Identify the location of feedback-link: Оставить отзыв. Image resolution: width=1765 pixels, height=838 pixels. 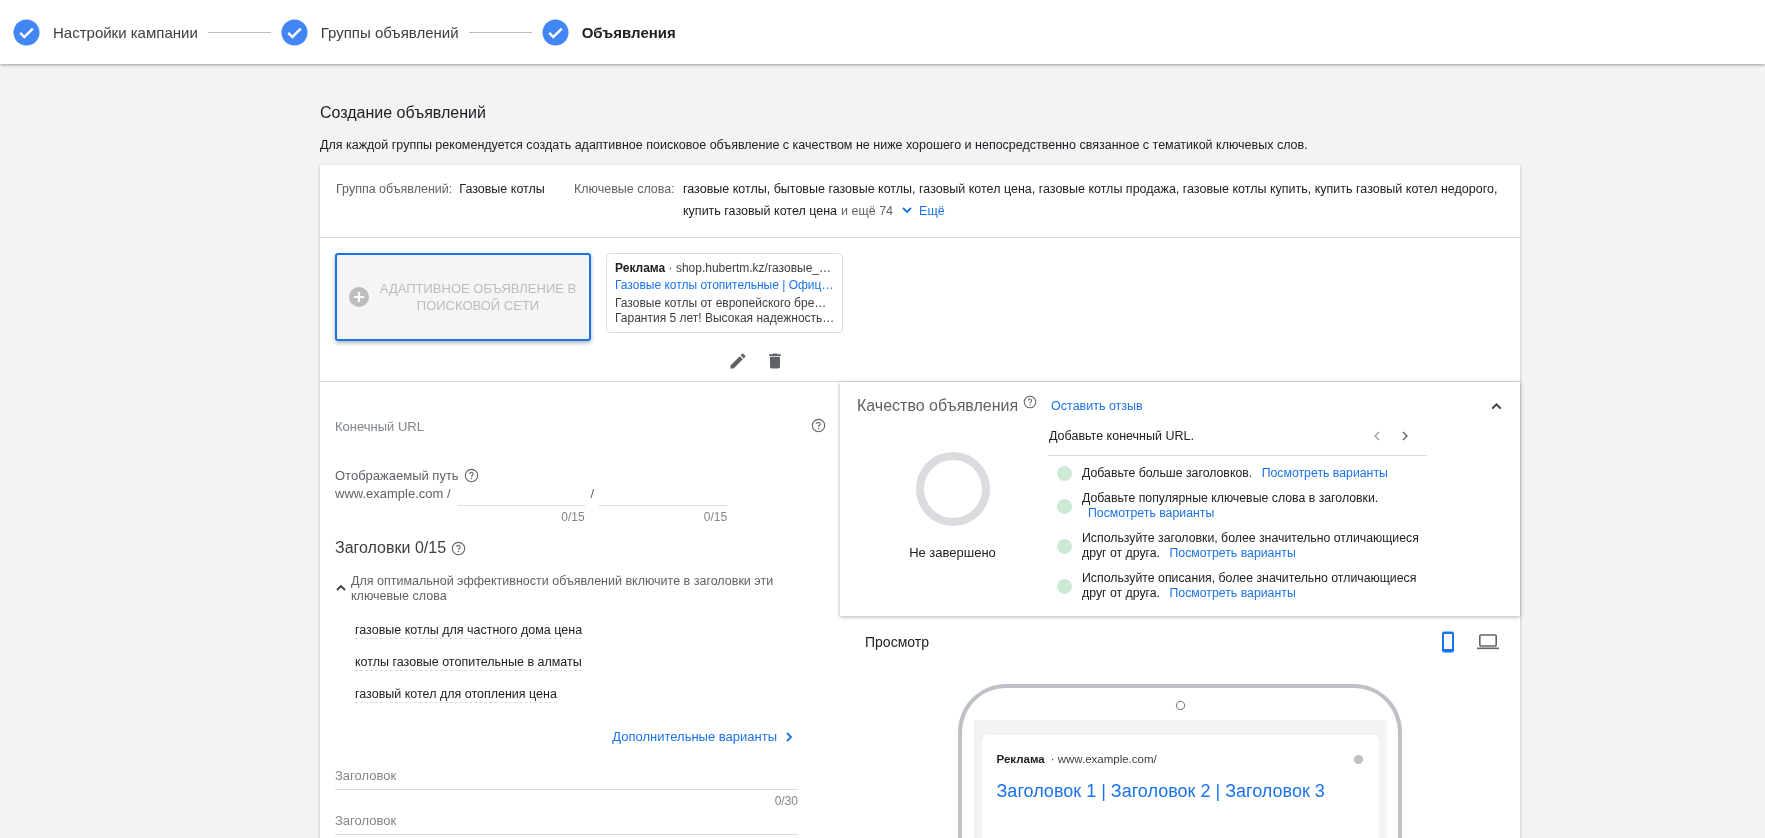
(1097, 406).